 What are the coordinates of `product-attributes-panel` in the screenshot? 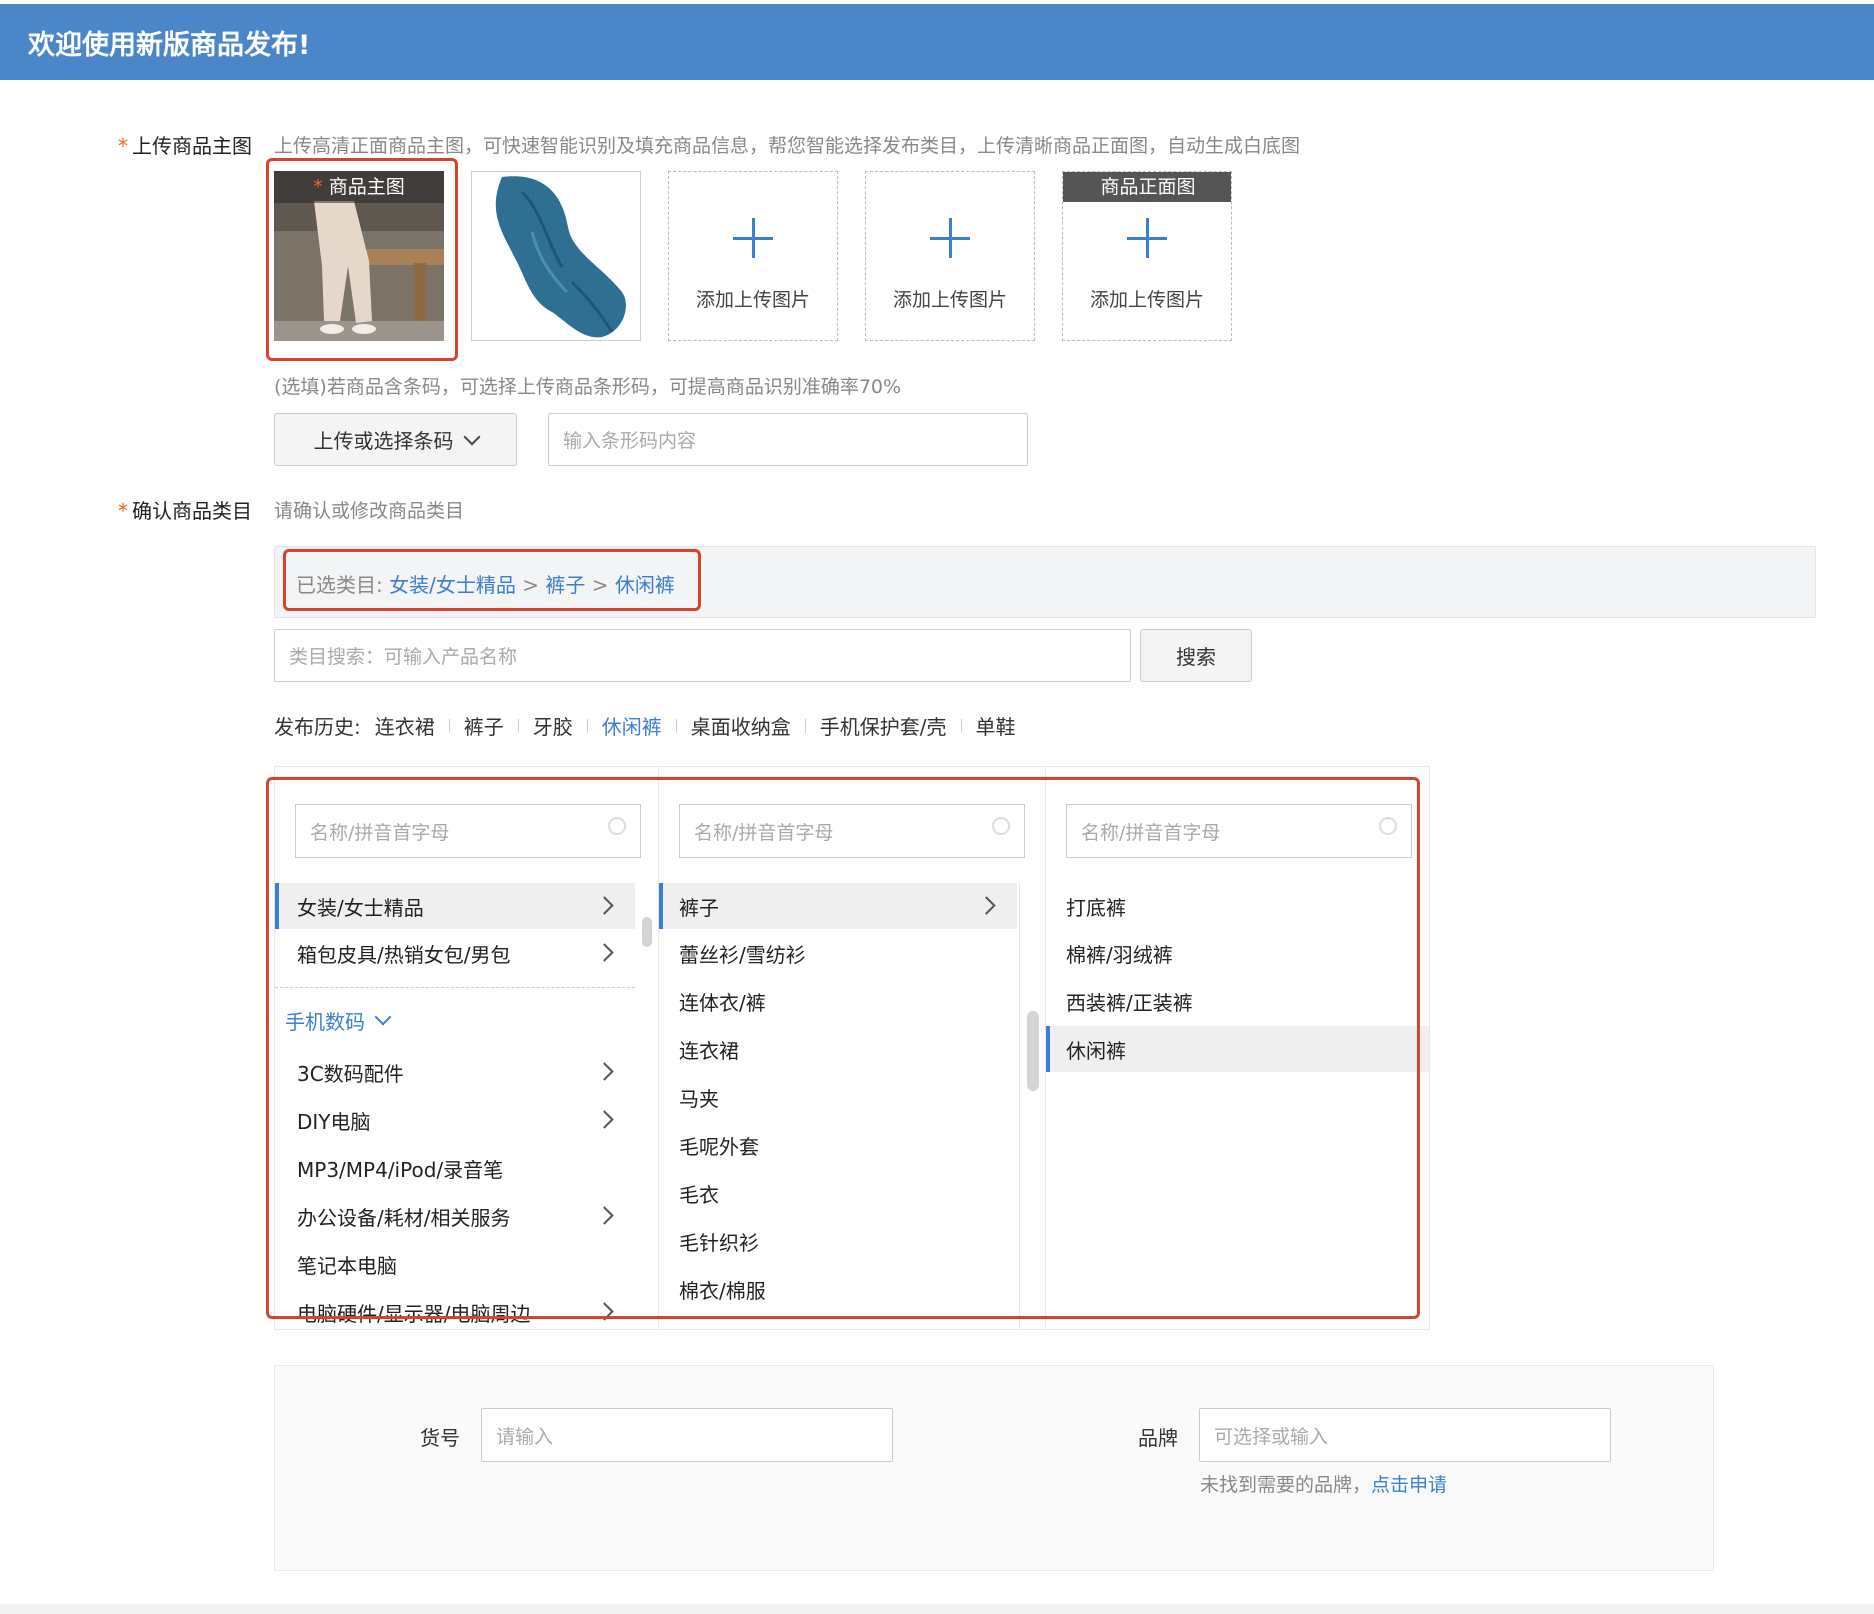 It's located at (994, 1468).